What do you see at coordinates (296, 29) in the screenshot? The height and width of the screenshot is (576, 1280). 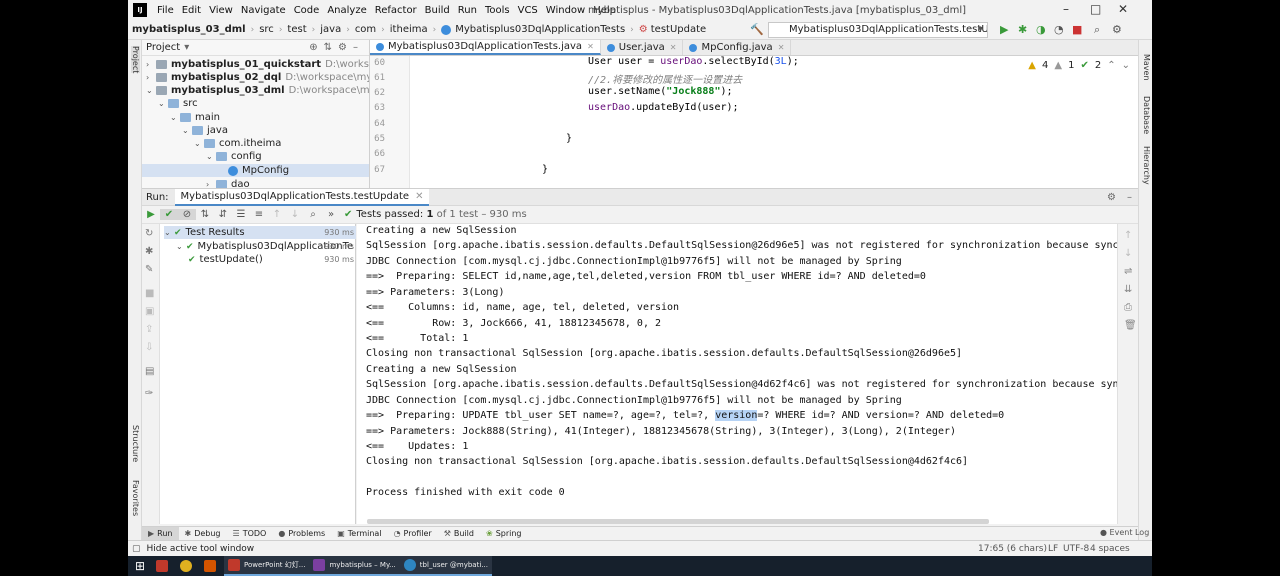 I see `breadcrumb-test: test` at bounding box center [296, 29].